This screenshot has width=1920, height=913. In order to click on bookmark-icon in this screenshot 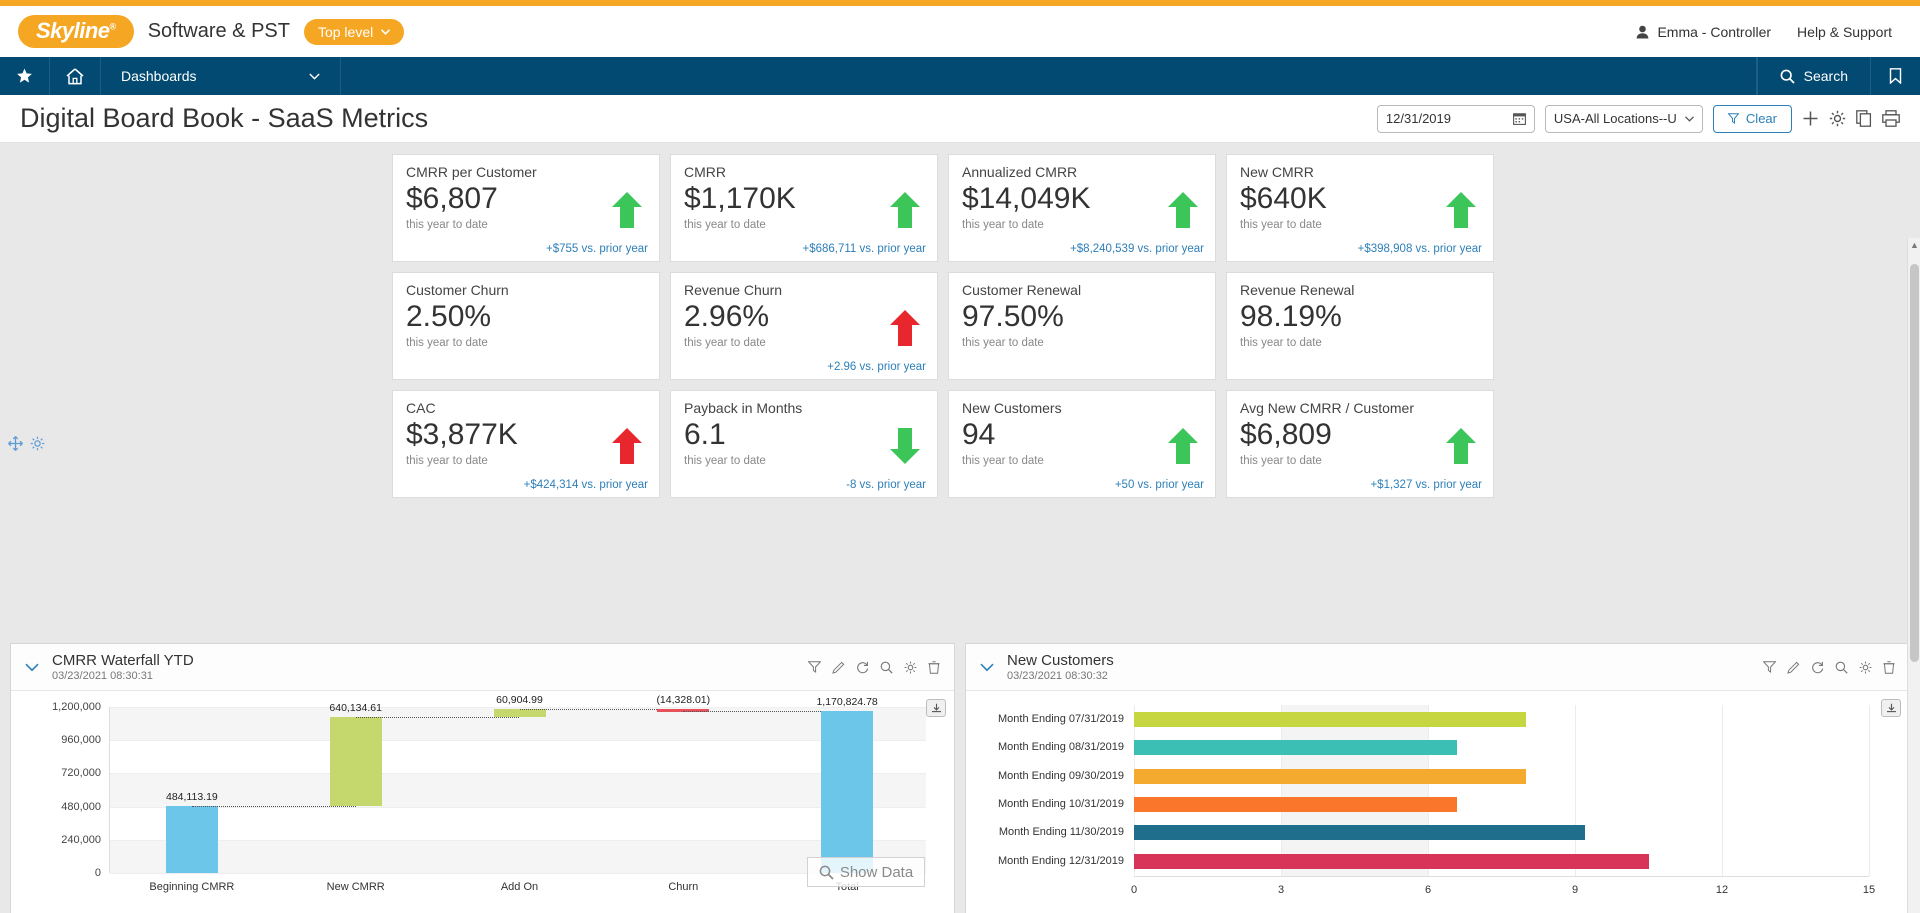, I will do `click(1895, 76)`.